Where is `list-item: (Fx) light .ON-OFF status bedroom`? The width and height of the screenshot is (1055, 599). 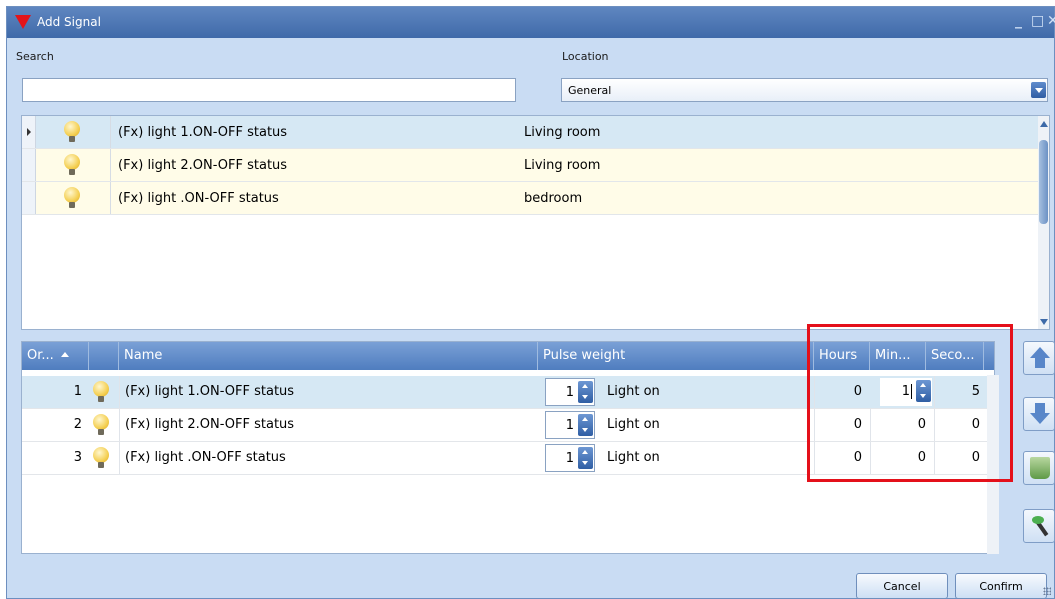
list-item: (Fx) light .ON-OFF status bedroom is located at coordinates (531, 198).